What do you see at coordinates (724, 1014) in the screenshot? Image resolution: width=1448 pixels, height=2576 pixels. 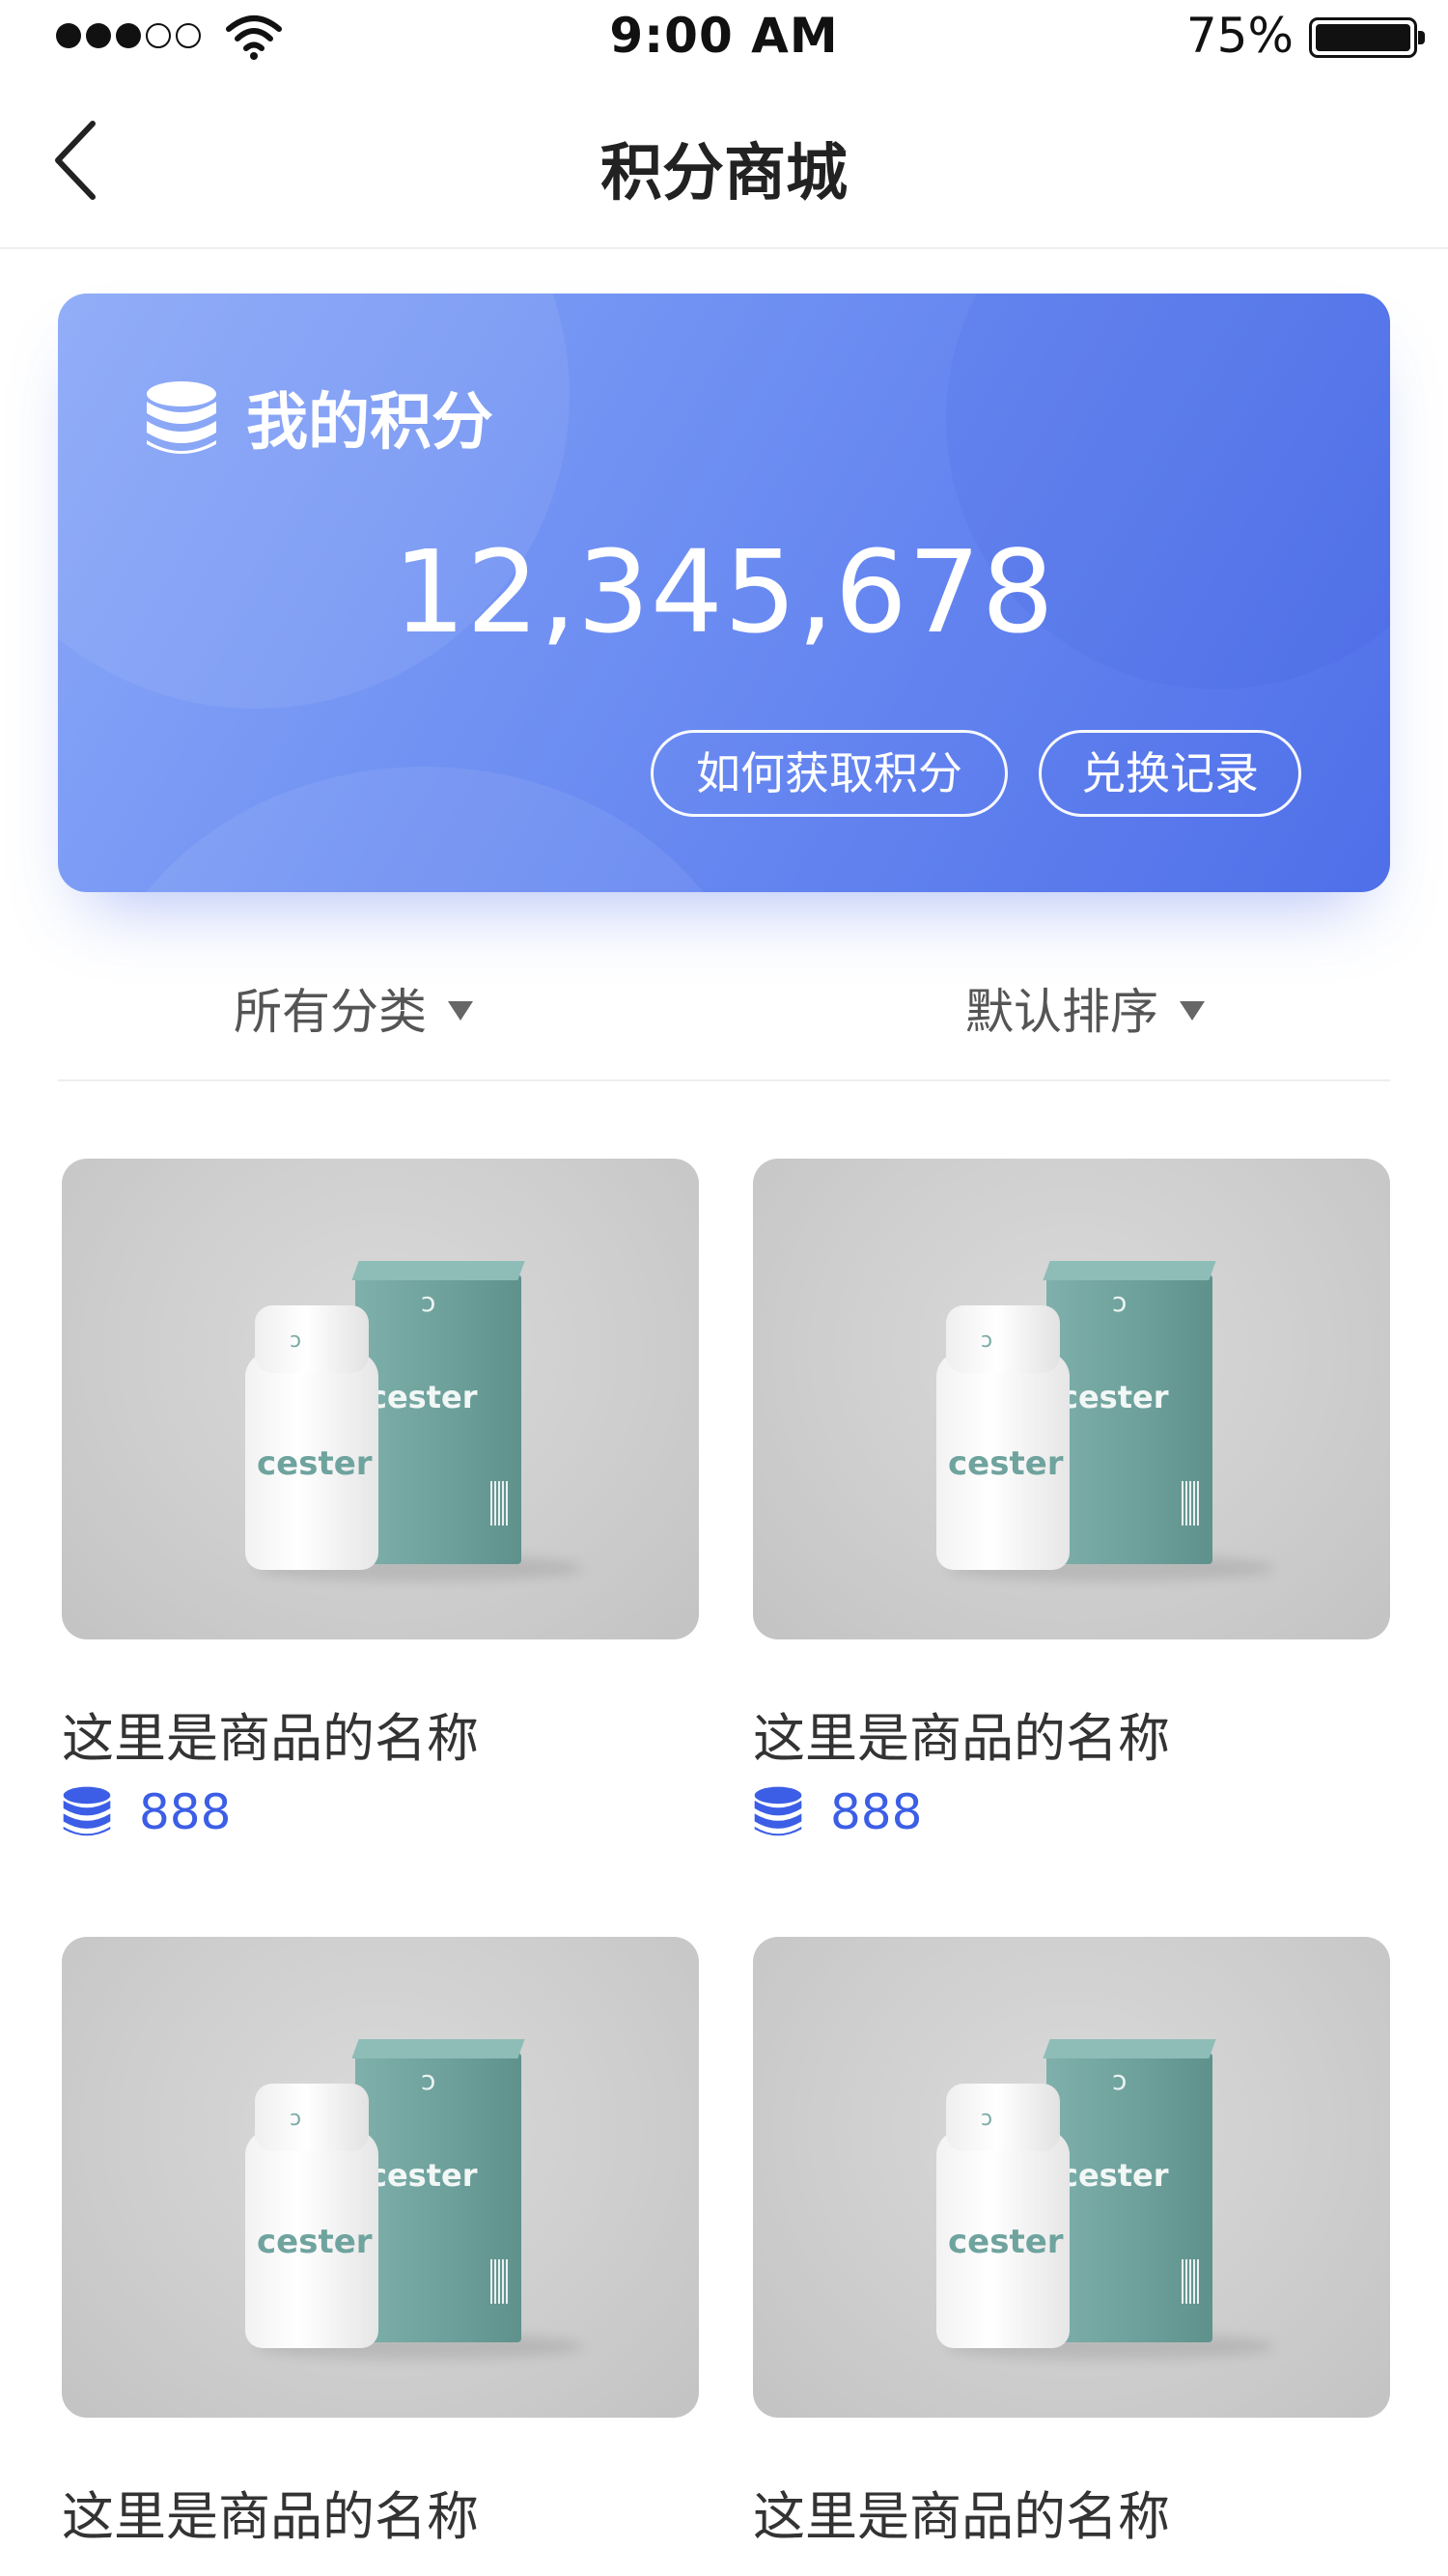 I see `filter-bar: 所有分类 默认排序` at bounding box center [724, 1014].